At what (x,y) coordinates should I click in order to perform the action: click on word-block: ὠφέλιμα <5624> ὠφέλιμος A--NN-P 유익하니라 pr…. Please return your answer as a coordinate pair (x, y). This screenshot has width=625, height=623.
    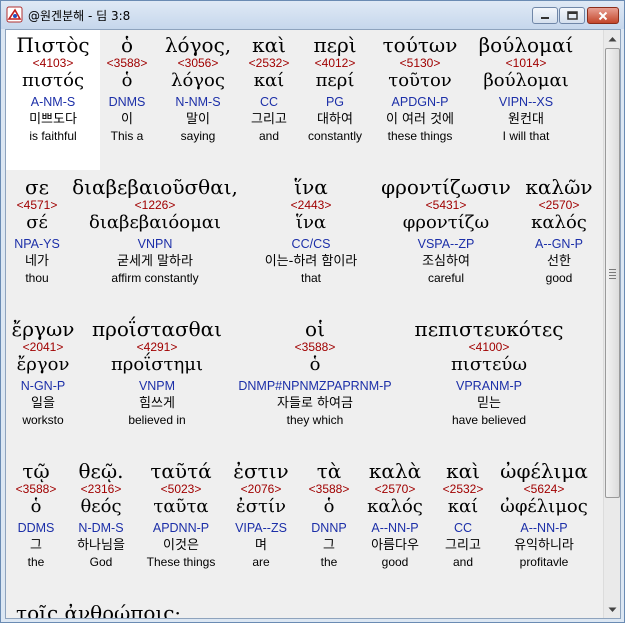
    Looking at the image, I should click on (544, 515).